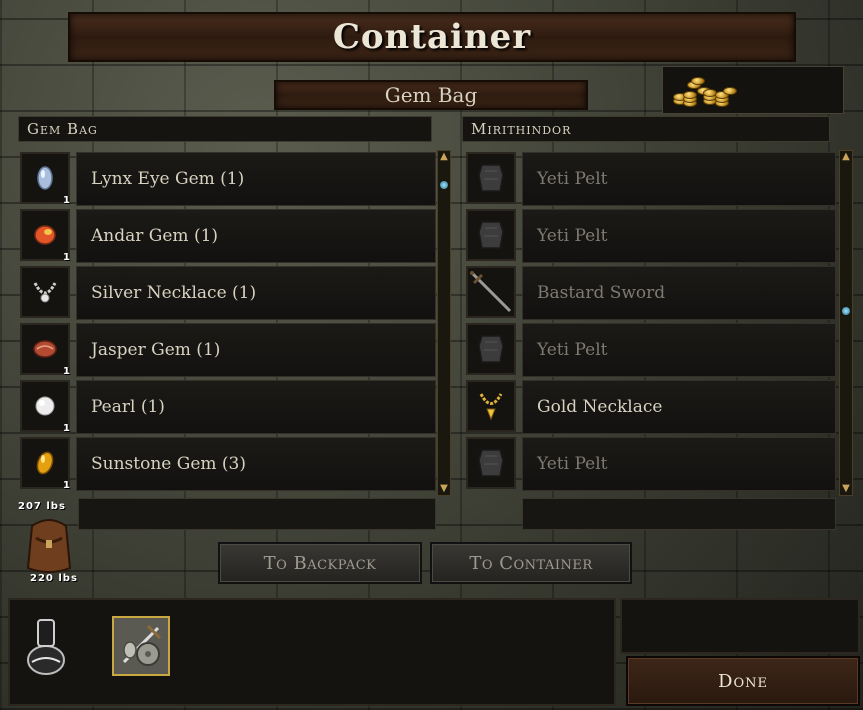 Image resolution: width=863 pixels, height=710 pixels. What do you see at coordinates (256, 464) in the screenshot?
I see `item-name: Sunstone Gem (3)` at bounding box center [256, 464].